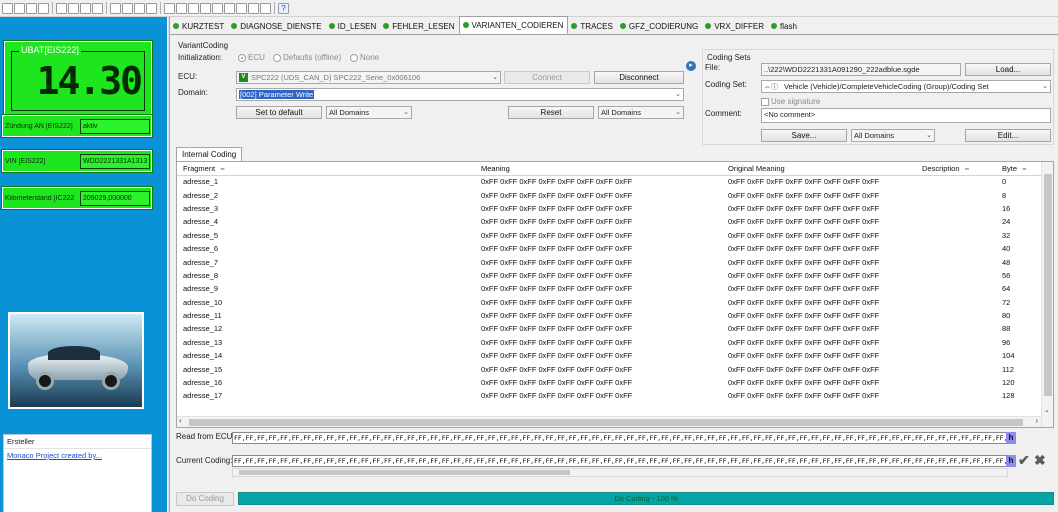 The image size is (1058, 512). I want to click on save-icon, so click(31, 8).